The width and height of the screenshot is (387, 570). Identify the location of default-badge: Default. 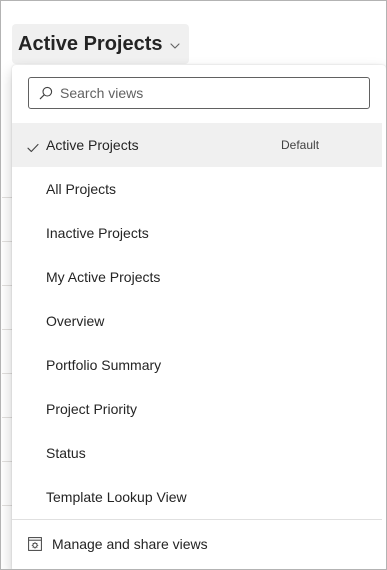
(300, 145).